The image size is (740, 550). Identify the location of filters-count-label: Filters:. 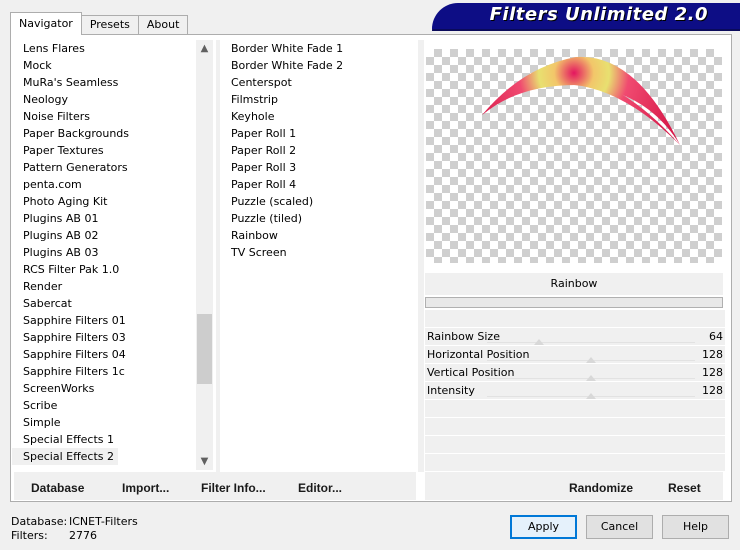
(29, 535).